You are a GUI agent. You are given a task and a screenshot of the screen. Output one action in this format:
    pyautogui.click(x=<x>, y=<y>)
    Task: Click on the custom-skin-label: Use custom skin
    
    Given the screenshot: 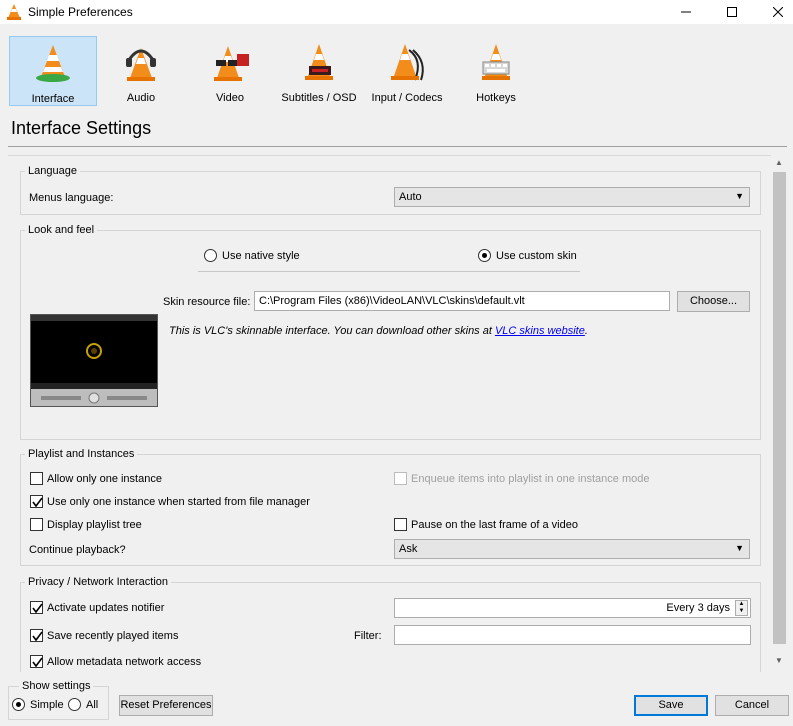 What is the action you would take?
    pyautogui.click(x=536, y=256)
    